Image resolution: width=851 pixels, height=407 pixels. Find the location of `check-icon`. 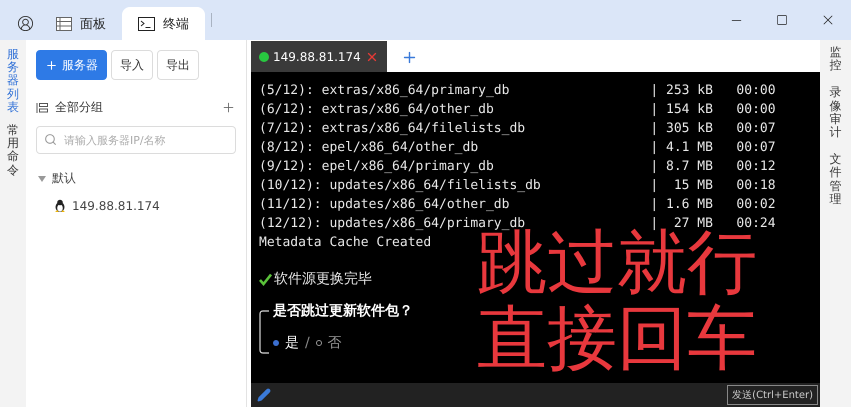

check-icon is located at coordinates (265, 279).